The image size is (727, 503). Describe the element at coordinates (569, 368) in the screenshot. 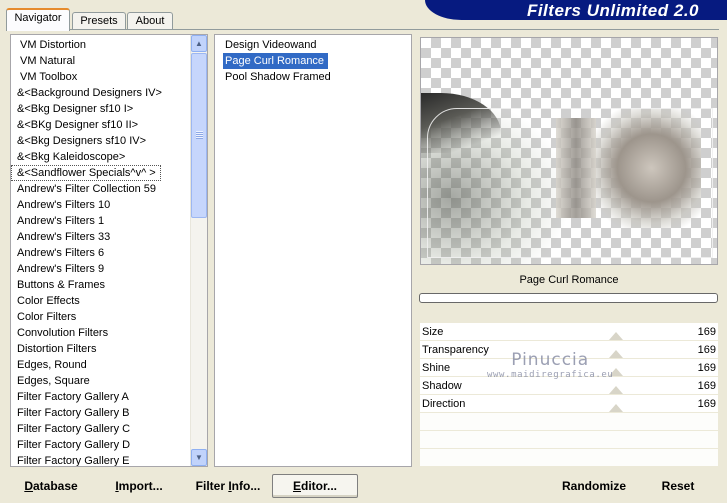

I see `param-row: Shine 169` at that location.